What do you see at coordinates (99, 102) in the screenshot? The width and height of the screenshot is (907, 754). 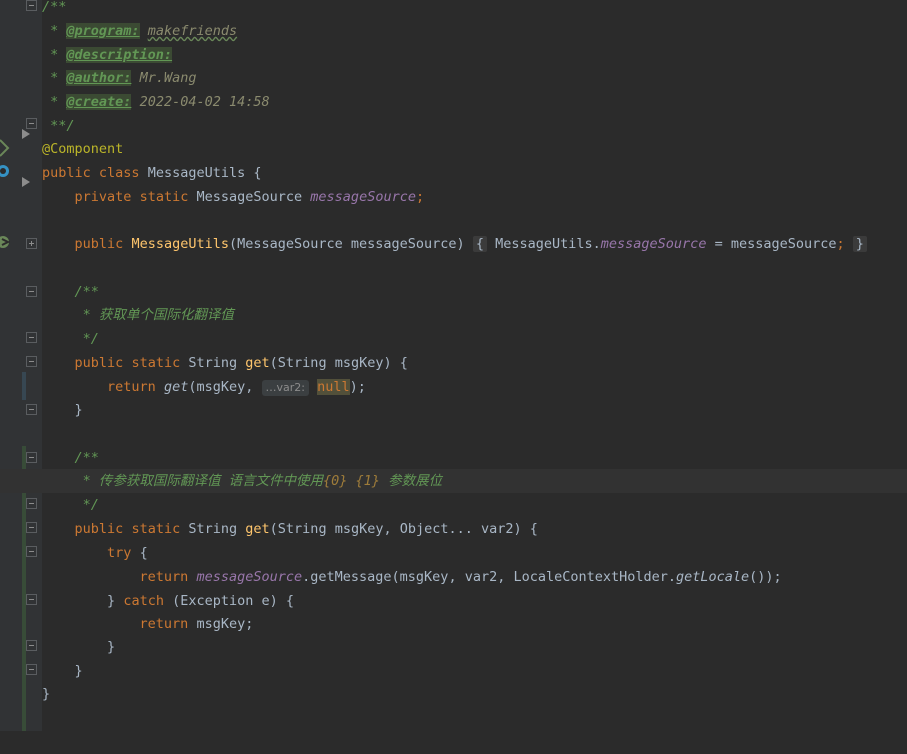 I see `doc-tag-create: @create:` at bounding box center [99, 102].